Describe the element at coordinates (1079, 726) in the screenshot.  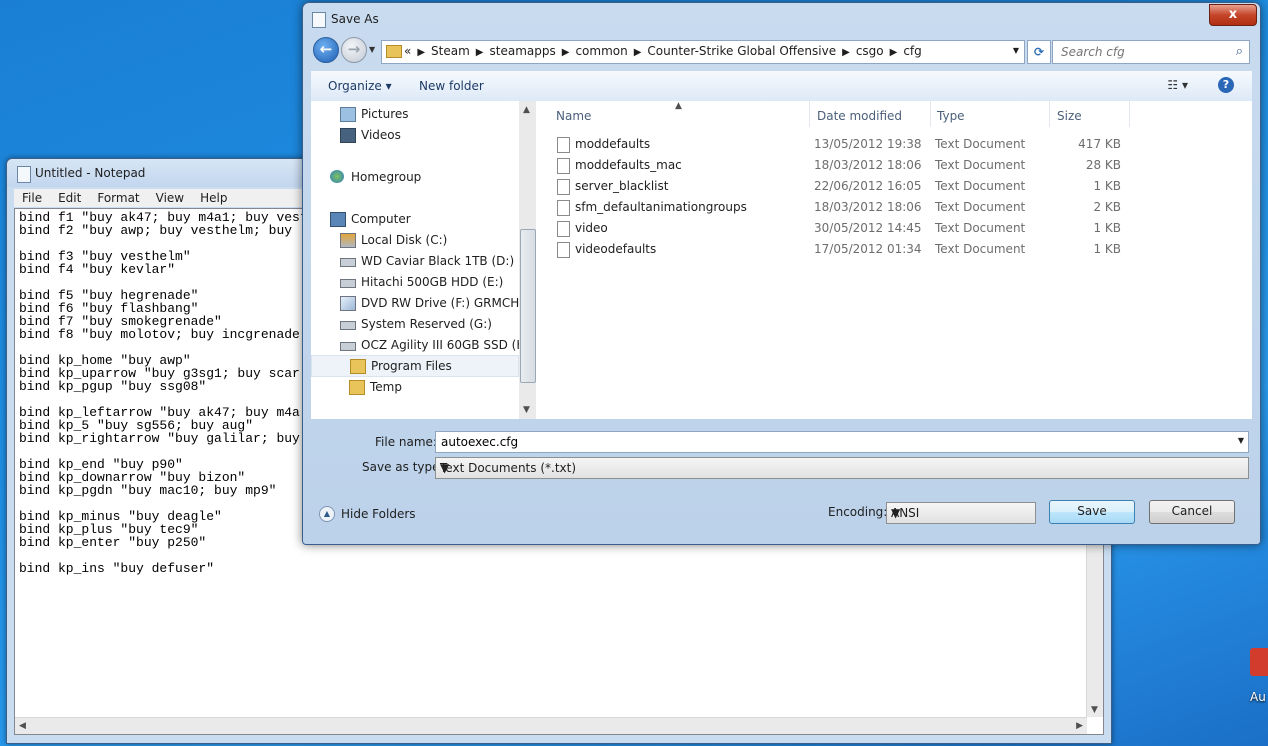
I see `scroll-right-arrow-icon: ▶` at that location.